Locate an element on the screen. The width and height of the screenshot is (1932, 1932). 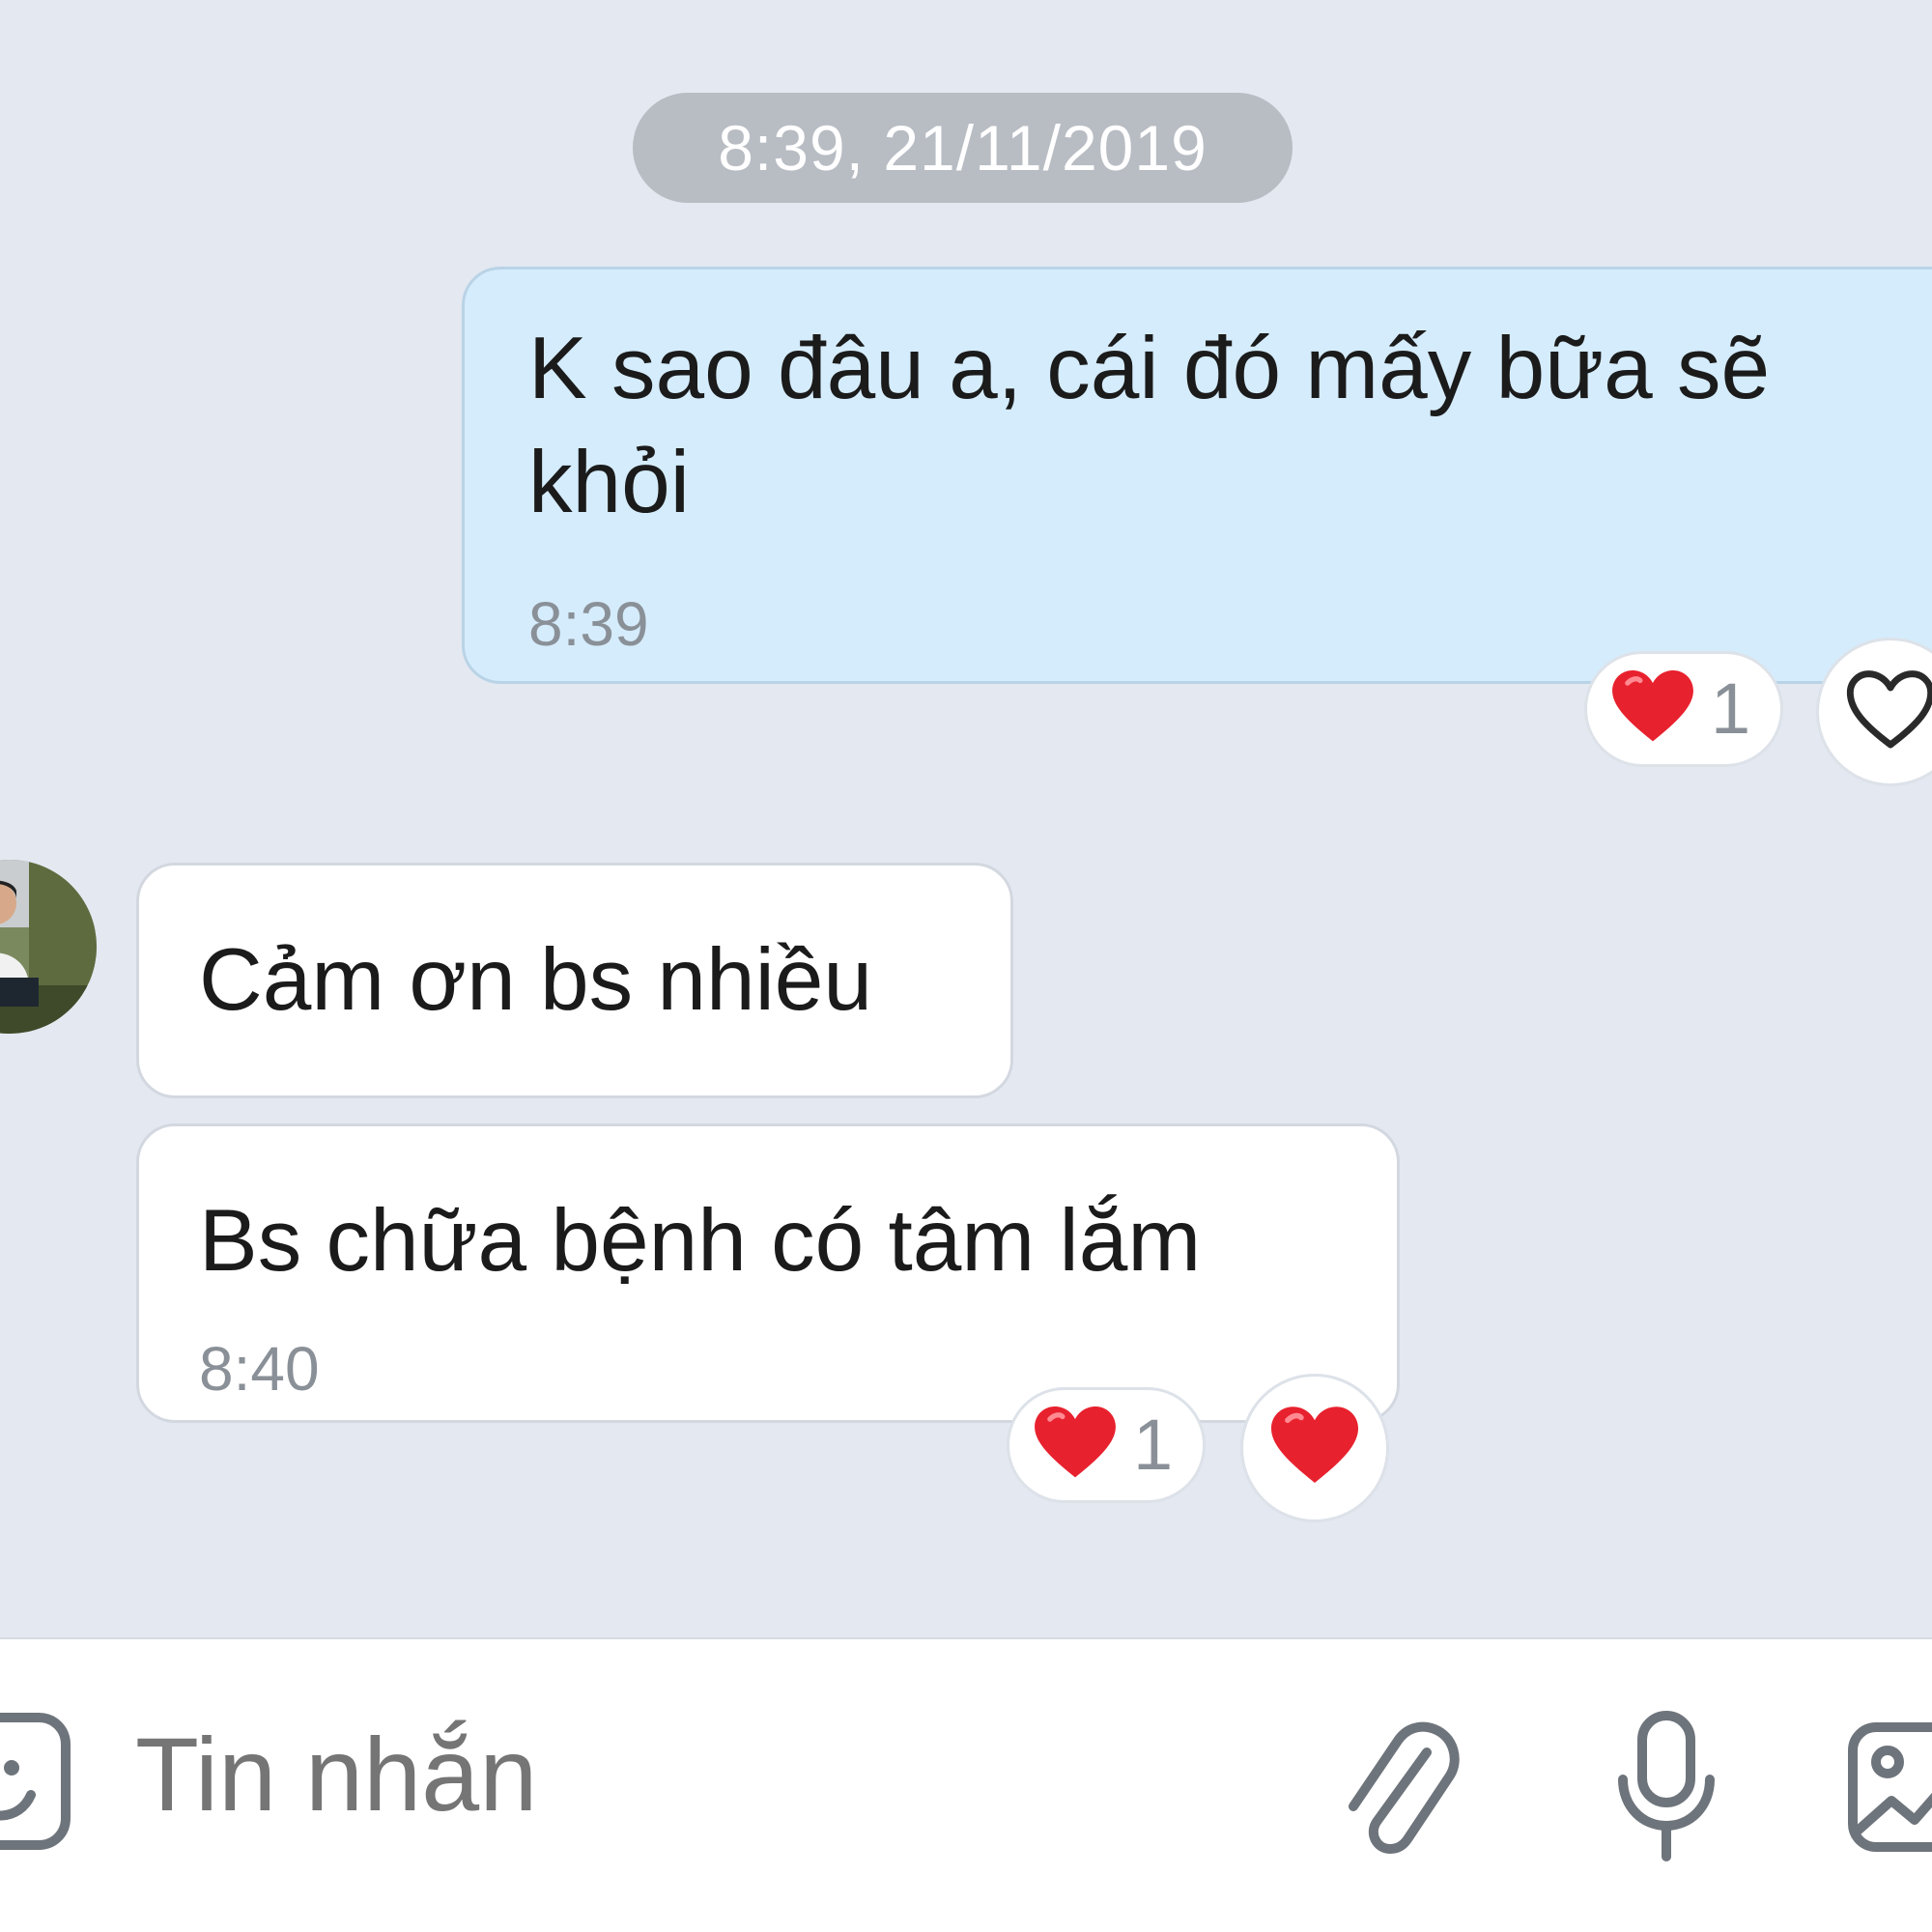
image-button is located at coordinates (1888, 1789).